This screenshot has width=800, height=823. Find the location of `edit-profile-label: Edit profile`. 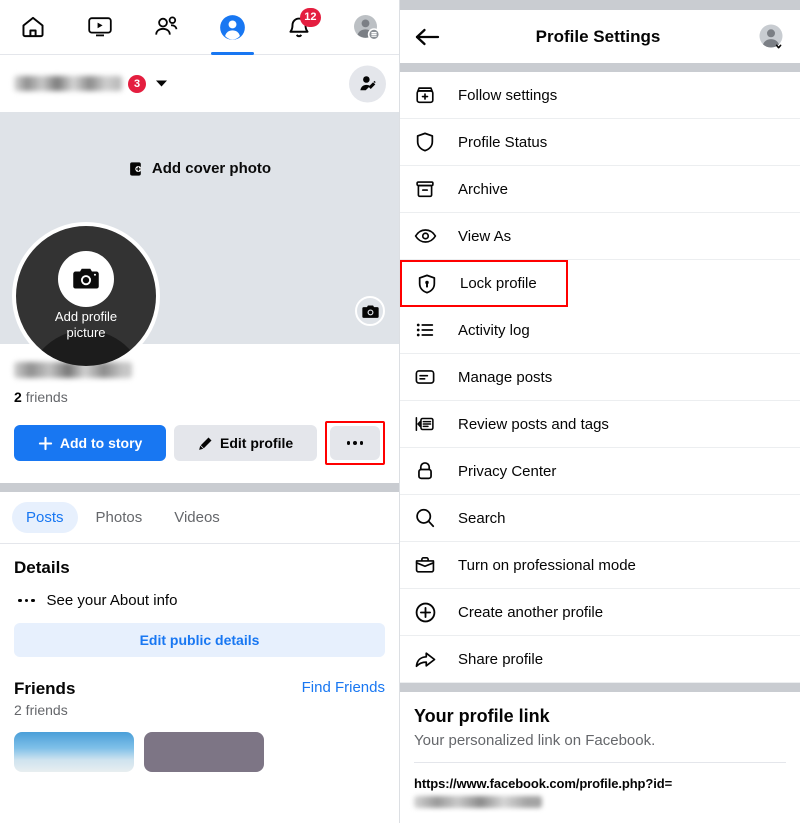

edit-profile-label: Edit profile is located at coordinates (257, 443).